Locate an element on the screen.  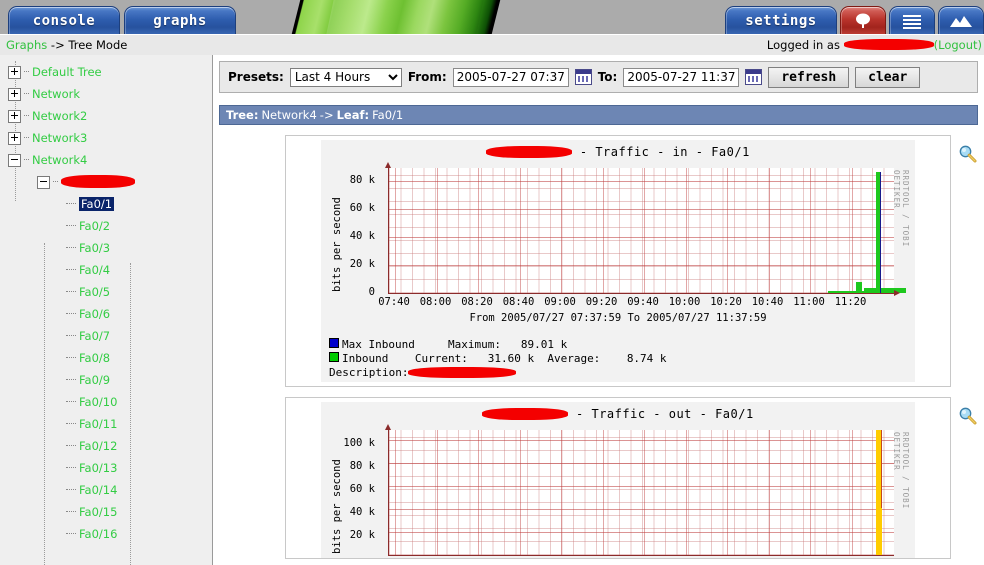
sidebar-item-network3: Network3 is located at coordinates (106, 138).